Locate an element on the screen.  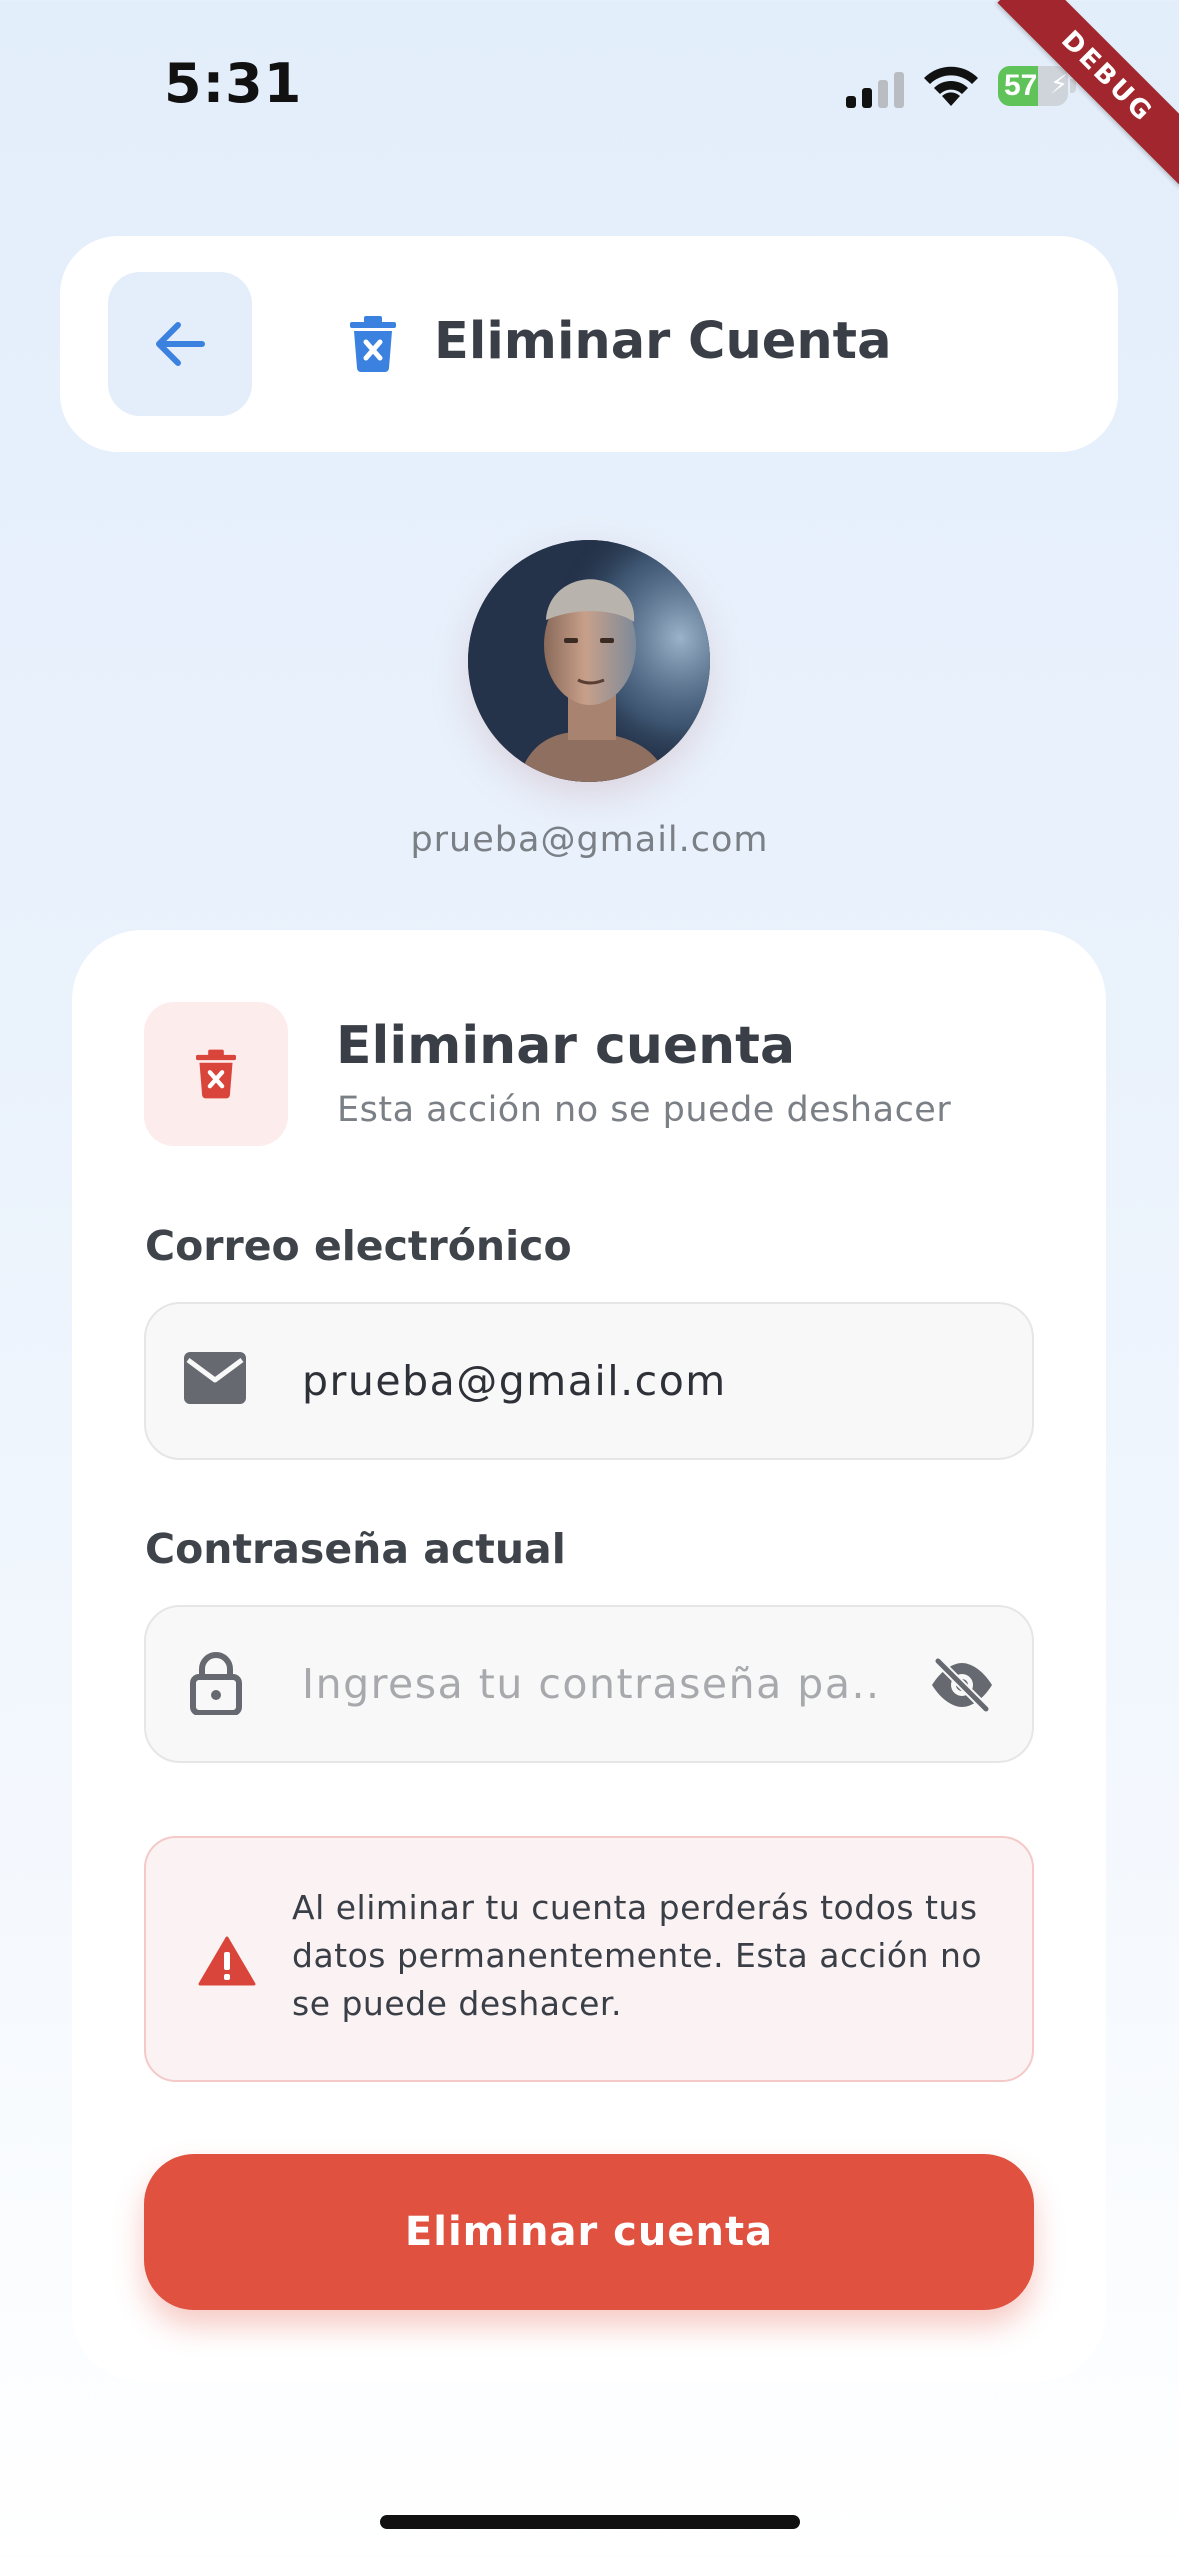
card-subtitle: Esta acción no se puede deshacer is located at coordinates (644, 1110).